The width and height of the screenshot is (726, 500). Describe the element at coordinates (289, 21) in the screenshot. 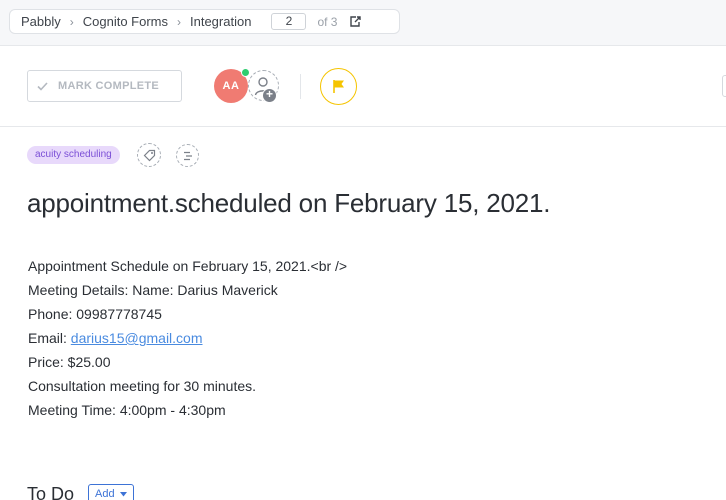

I see `page-number-input: 2` at that location.